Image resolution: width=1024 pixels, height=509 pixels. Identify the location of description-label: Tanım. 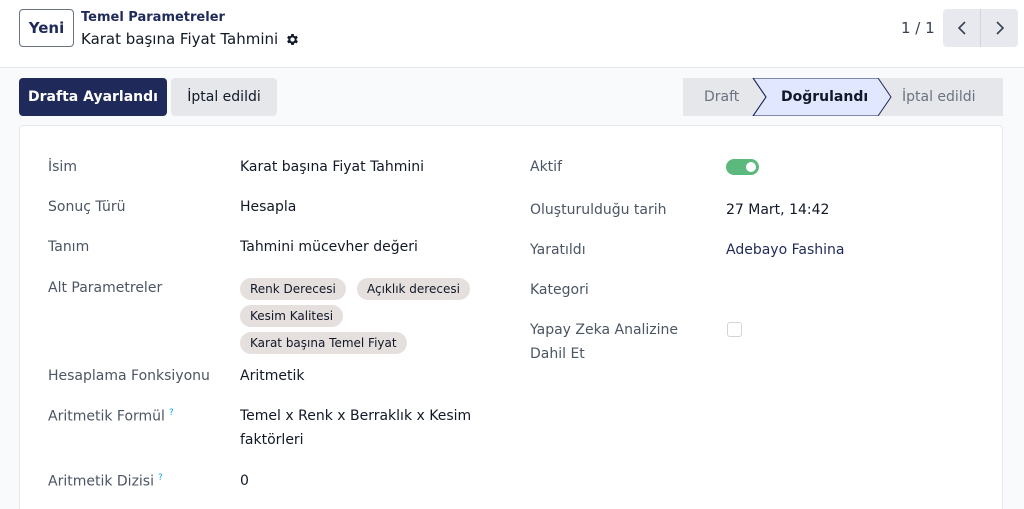
(69, 247).